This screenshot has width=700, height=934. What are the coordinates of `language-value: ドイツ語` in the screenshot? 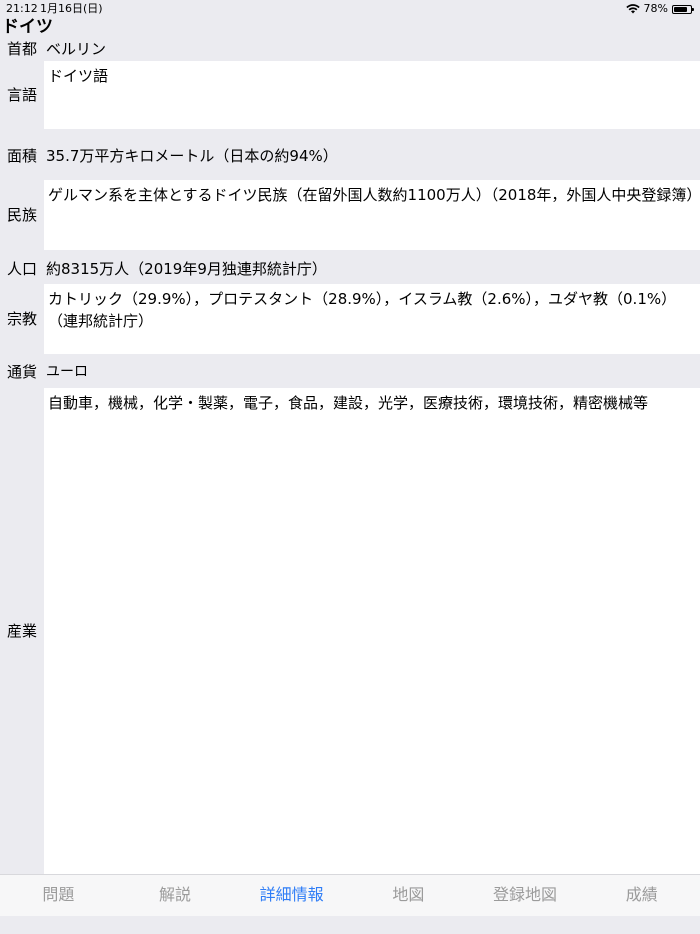 It's located at (372, 95).